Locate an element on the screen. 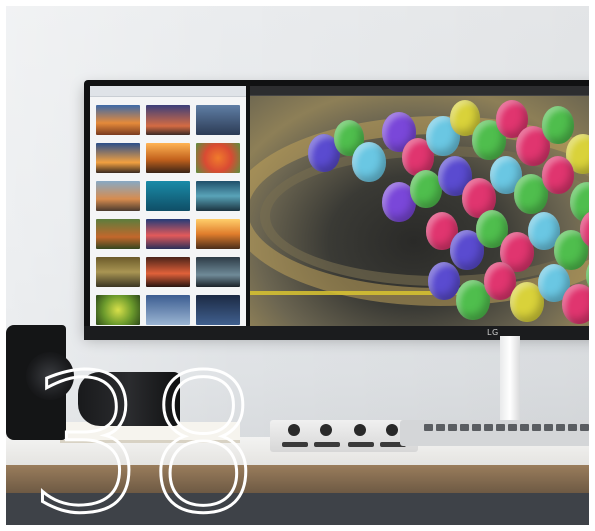  lg-logo: LG is located at coordinates (493, 332).